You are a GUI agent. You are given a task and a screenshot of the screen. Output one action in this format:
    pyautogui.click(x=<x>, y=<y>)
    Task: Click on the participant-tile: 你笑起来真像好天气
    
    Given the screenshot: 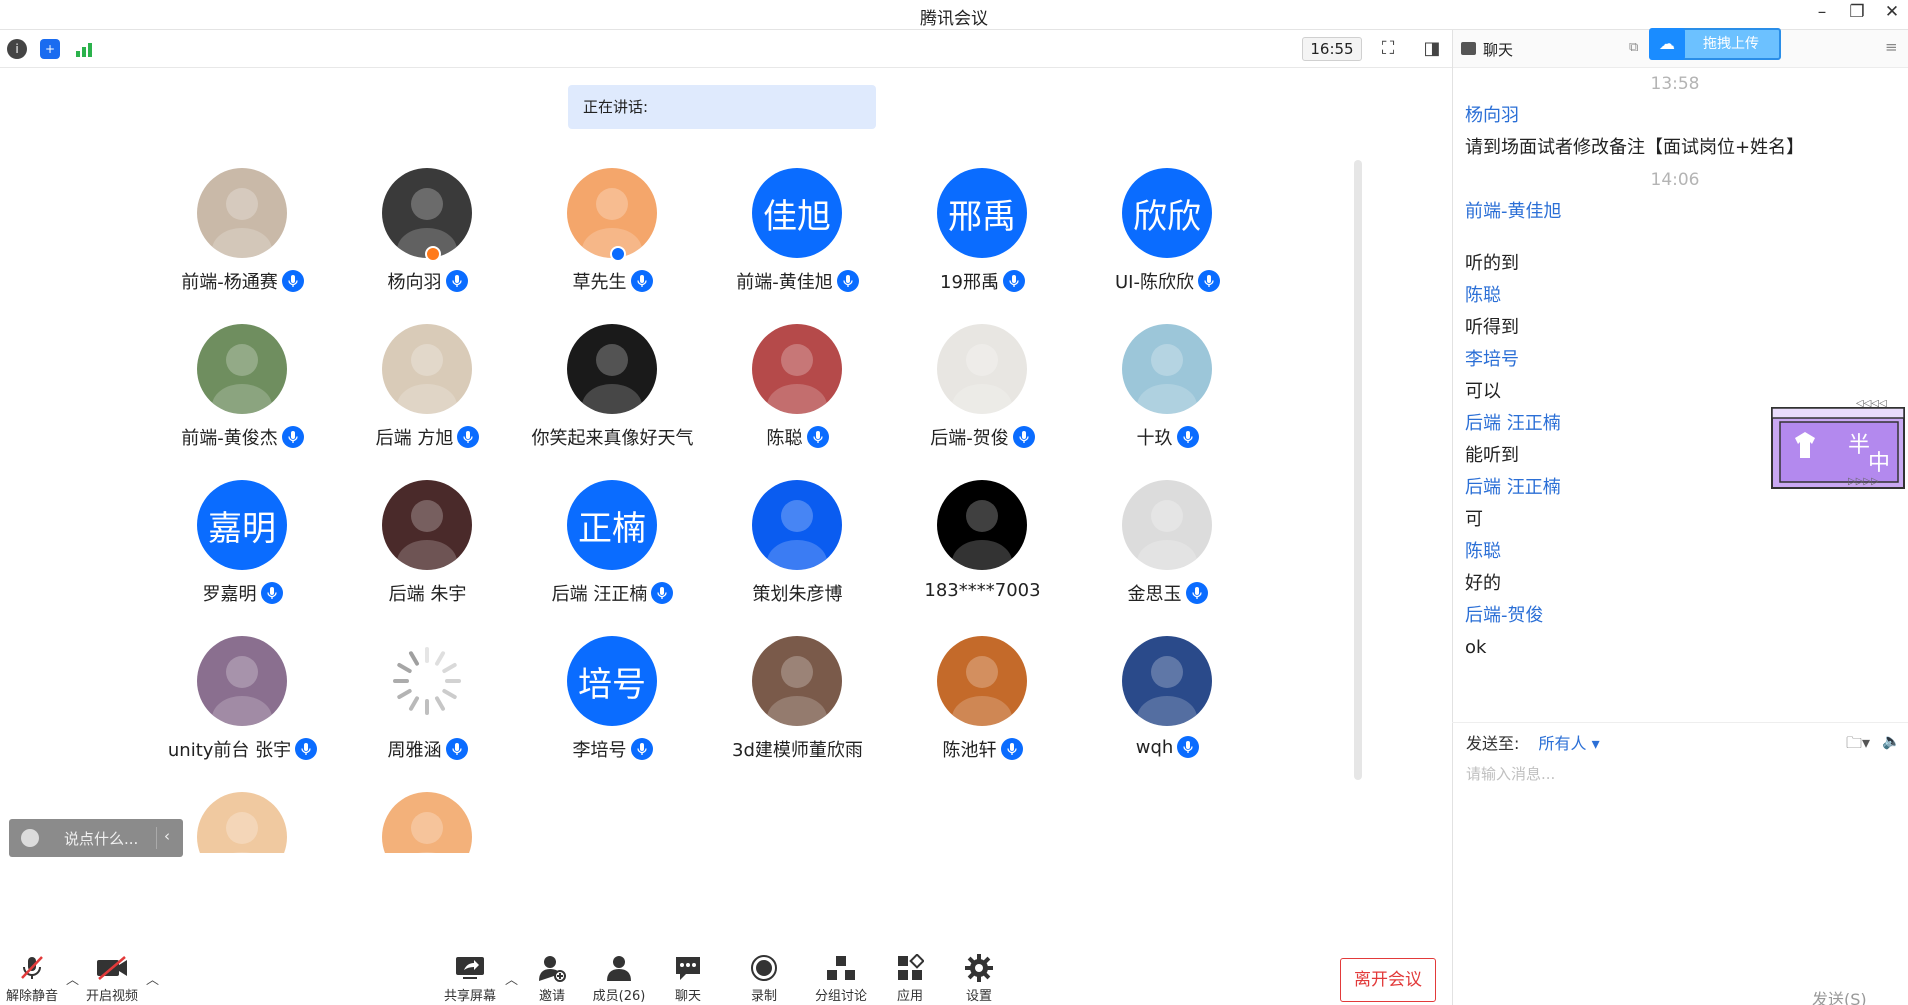 What is the action you would take?
    pyautogui.click(x=612, y=394)
    